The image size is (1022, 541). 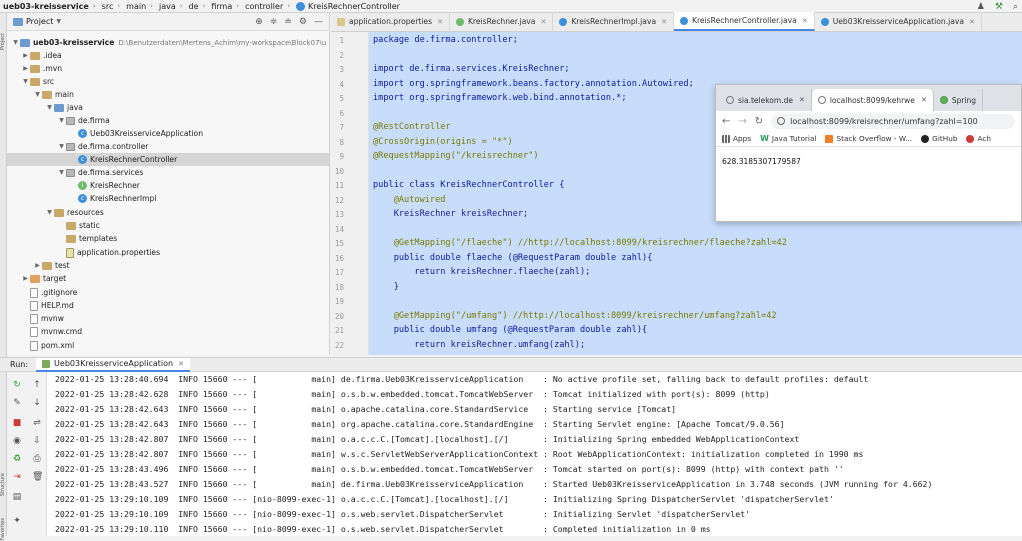 I want to click on bookmark-ach: Ach, so click(x=978, y=138).